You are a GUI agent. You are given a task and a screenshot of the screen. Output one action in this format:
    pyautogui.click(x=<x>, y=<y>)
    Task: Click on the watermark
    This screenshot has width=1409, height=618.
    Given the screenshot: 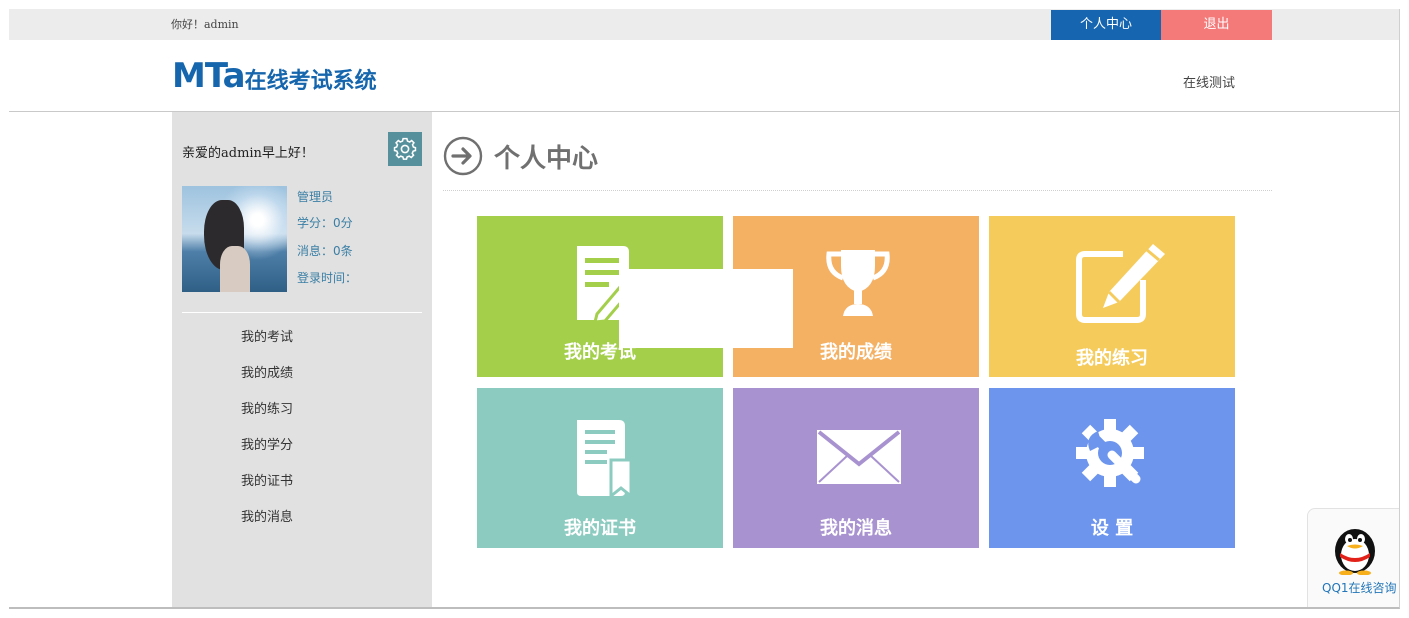 What is the action you would take?
    pyautogui.click(x=706, y=308)
    